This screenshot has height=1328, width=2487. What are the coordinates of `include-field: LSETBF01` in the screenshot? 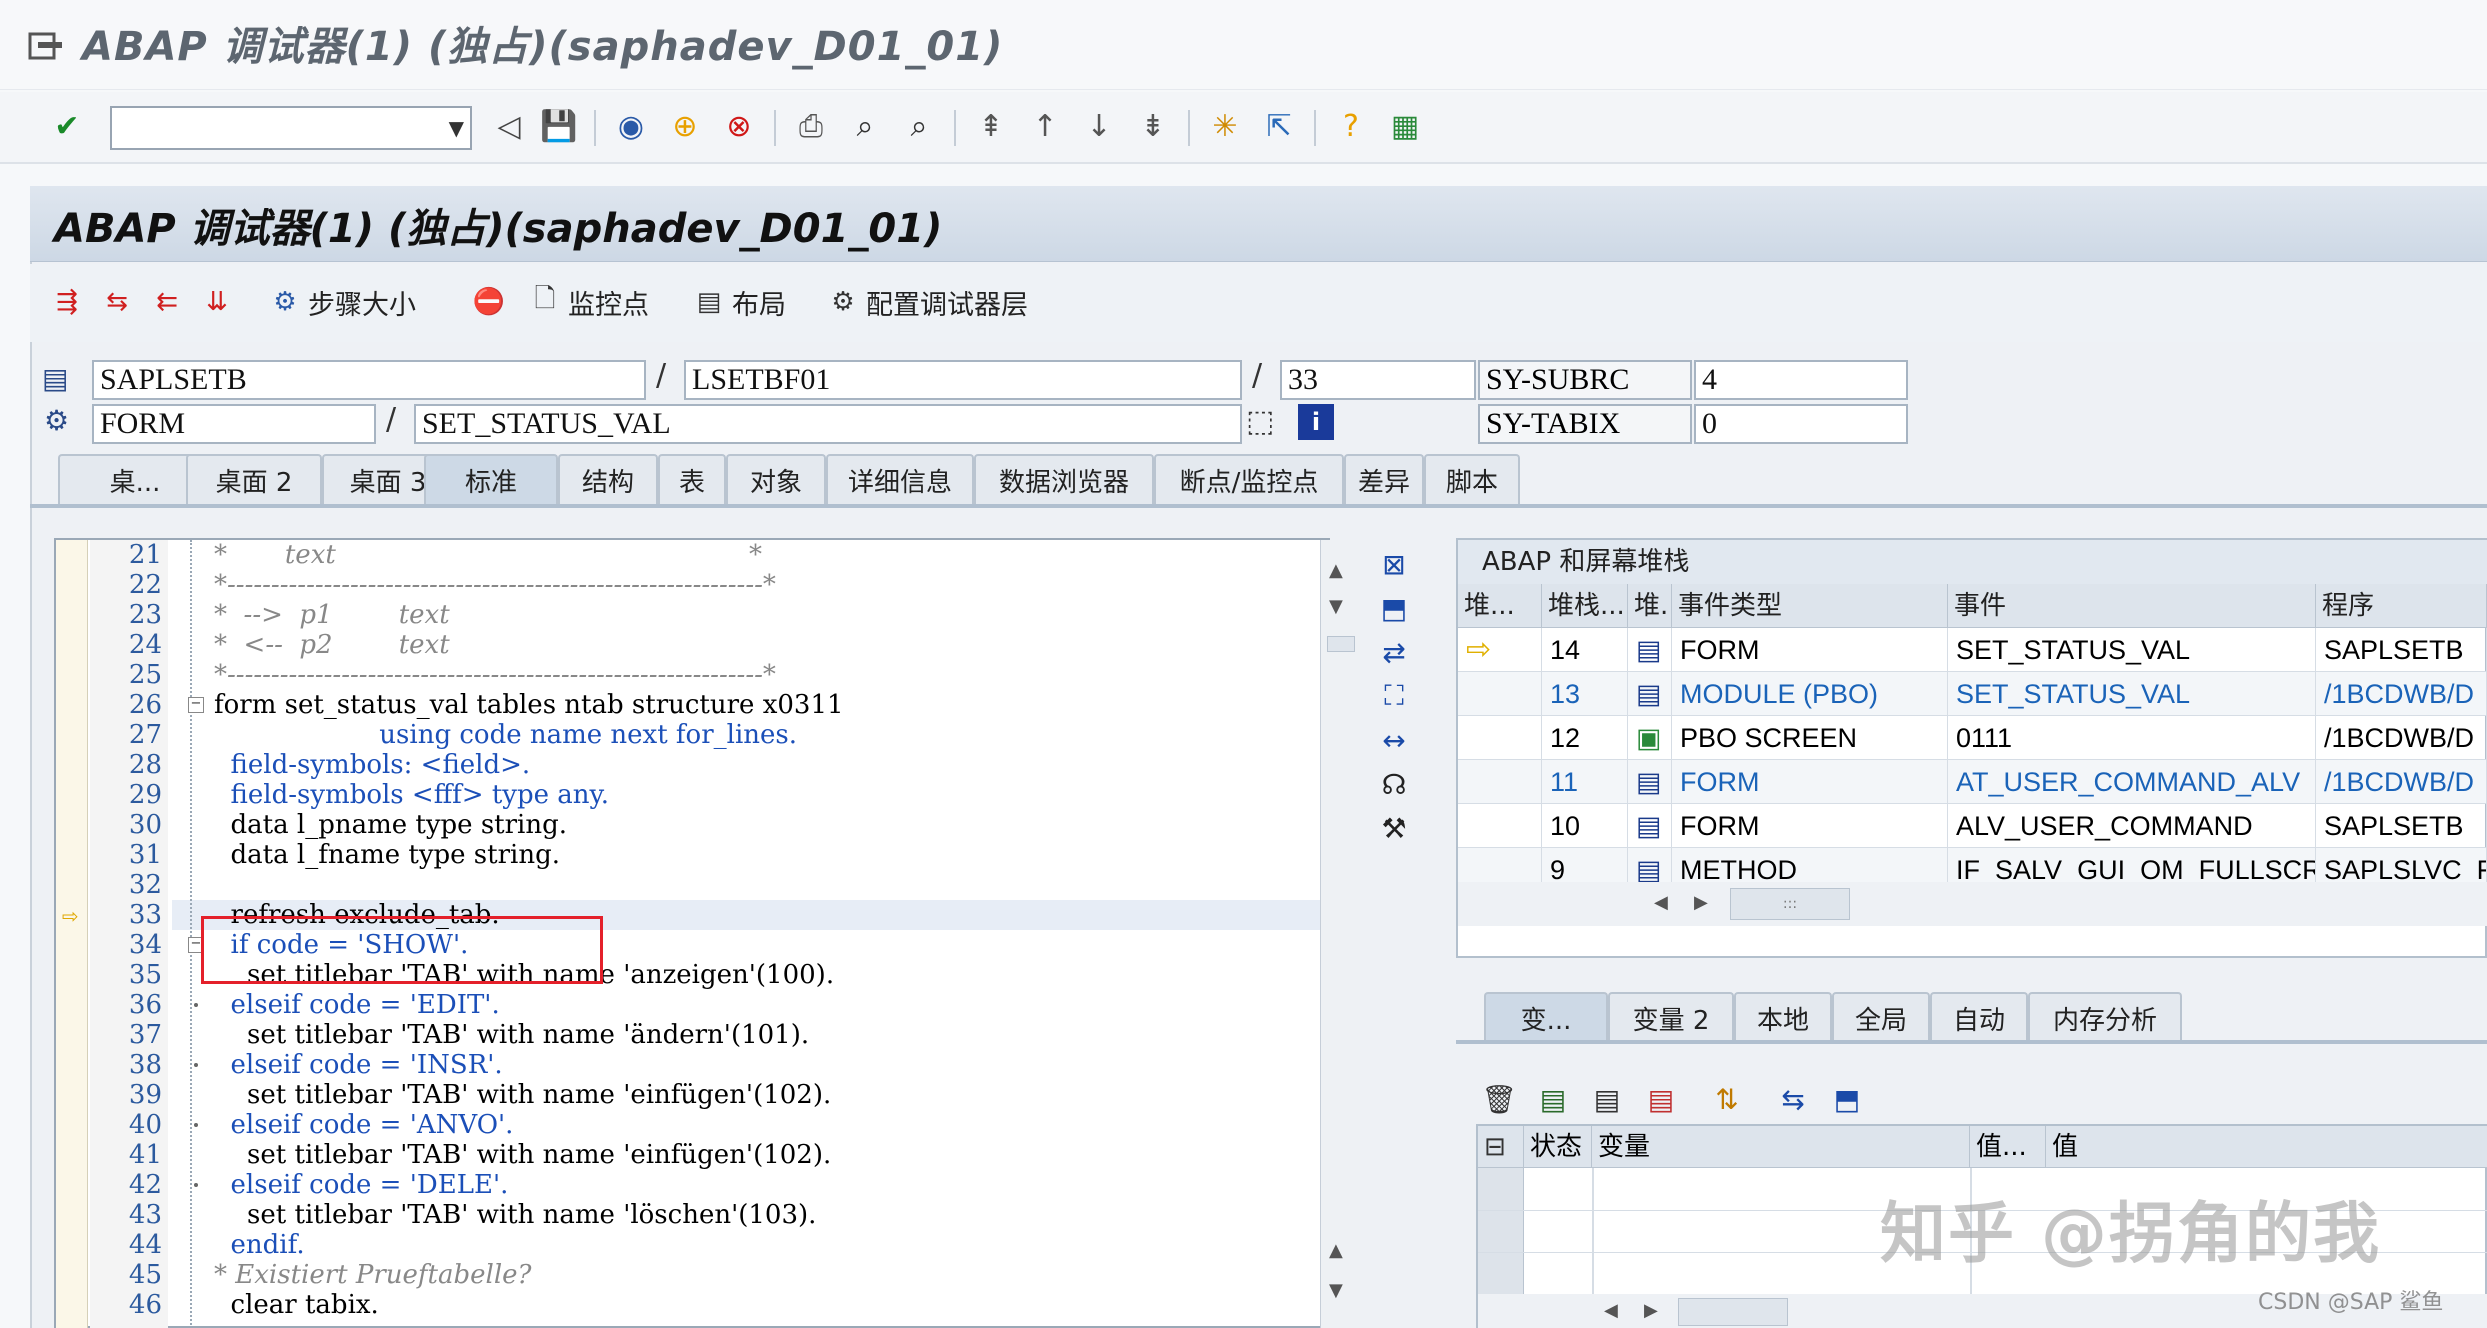 It's located at (963, 380).